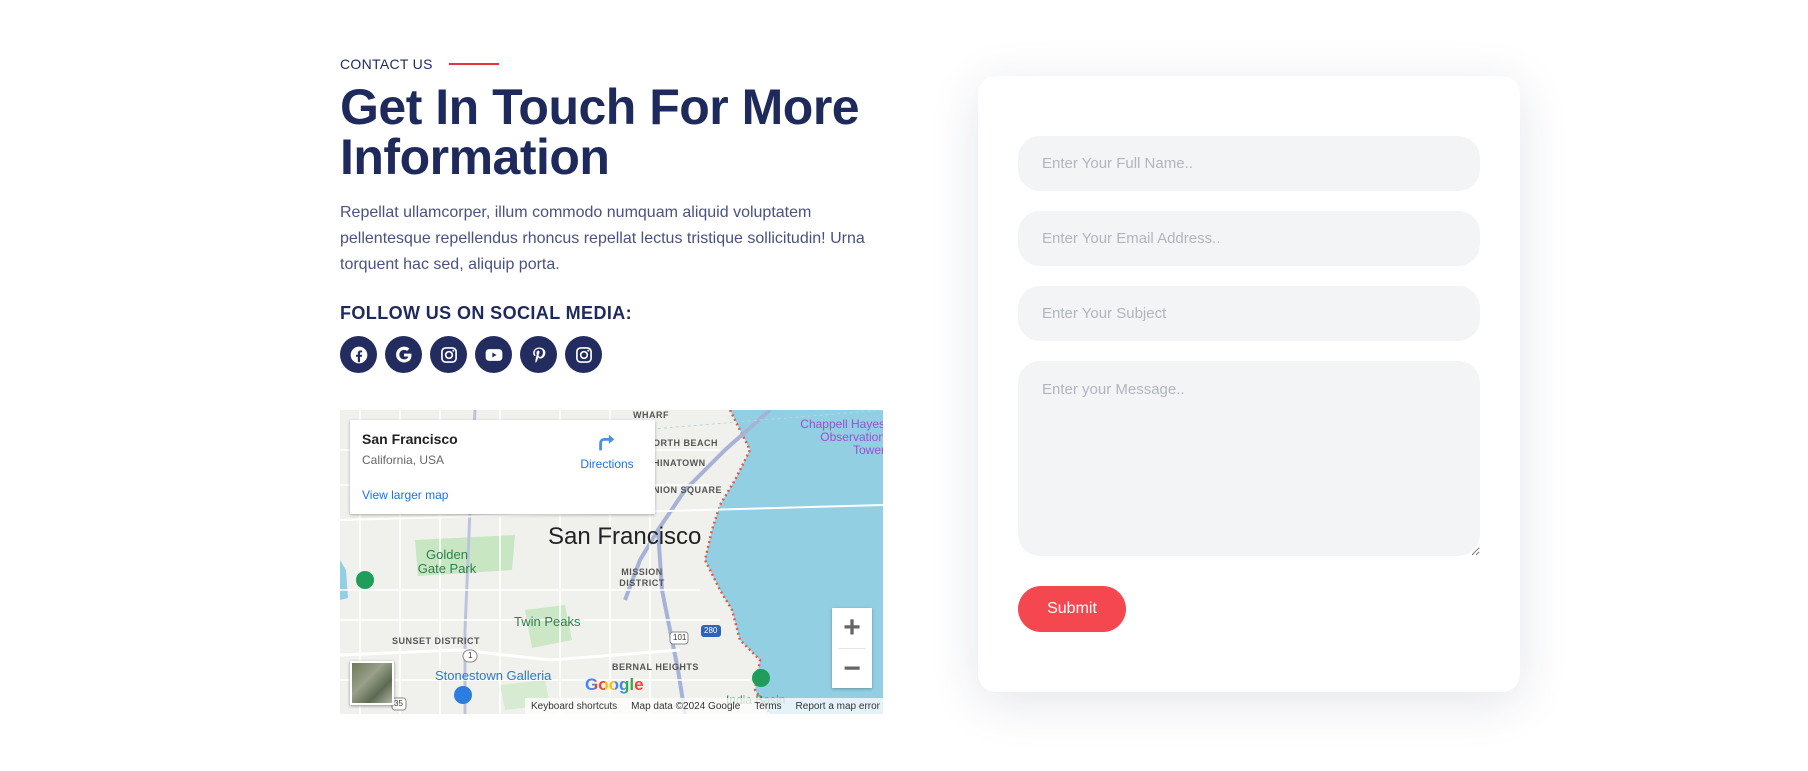 The width and height of the screenshot is (1808, 771). I want to click on youtube-link, so click(493, 354).